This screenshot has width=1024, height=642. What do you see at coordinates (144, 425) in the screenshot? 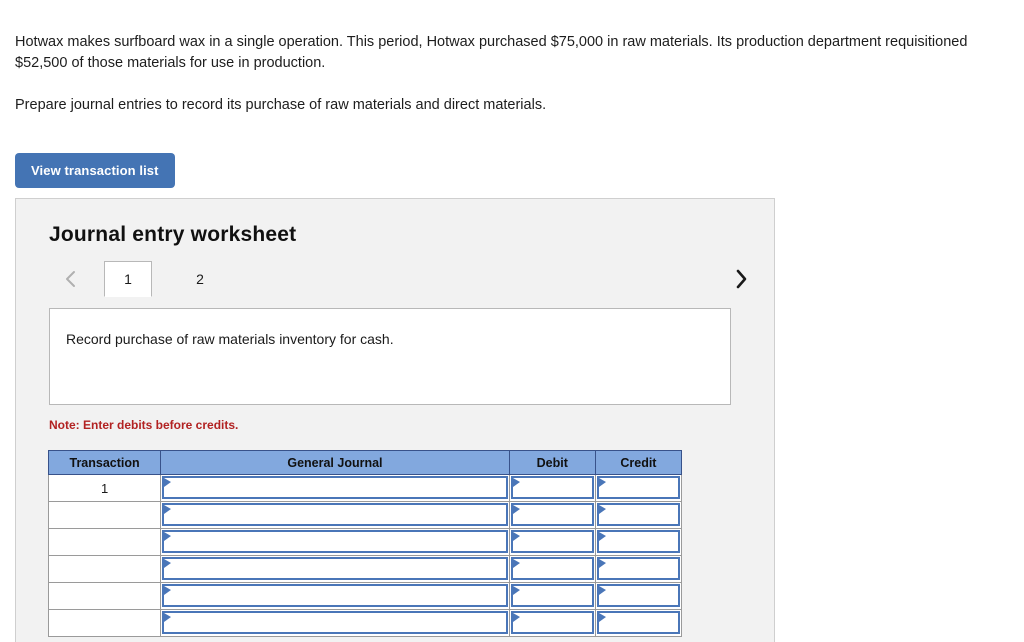
I see `debits-before-credits-note: Note: Enter debits before credits.` at bounding box center [144, 425].